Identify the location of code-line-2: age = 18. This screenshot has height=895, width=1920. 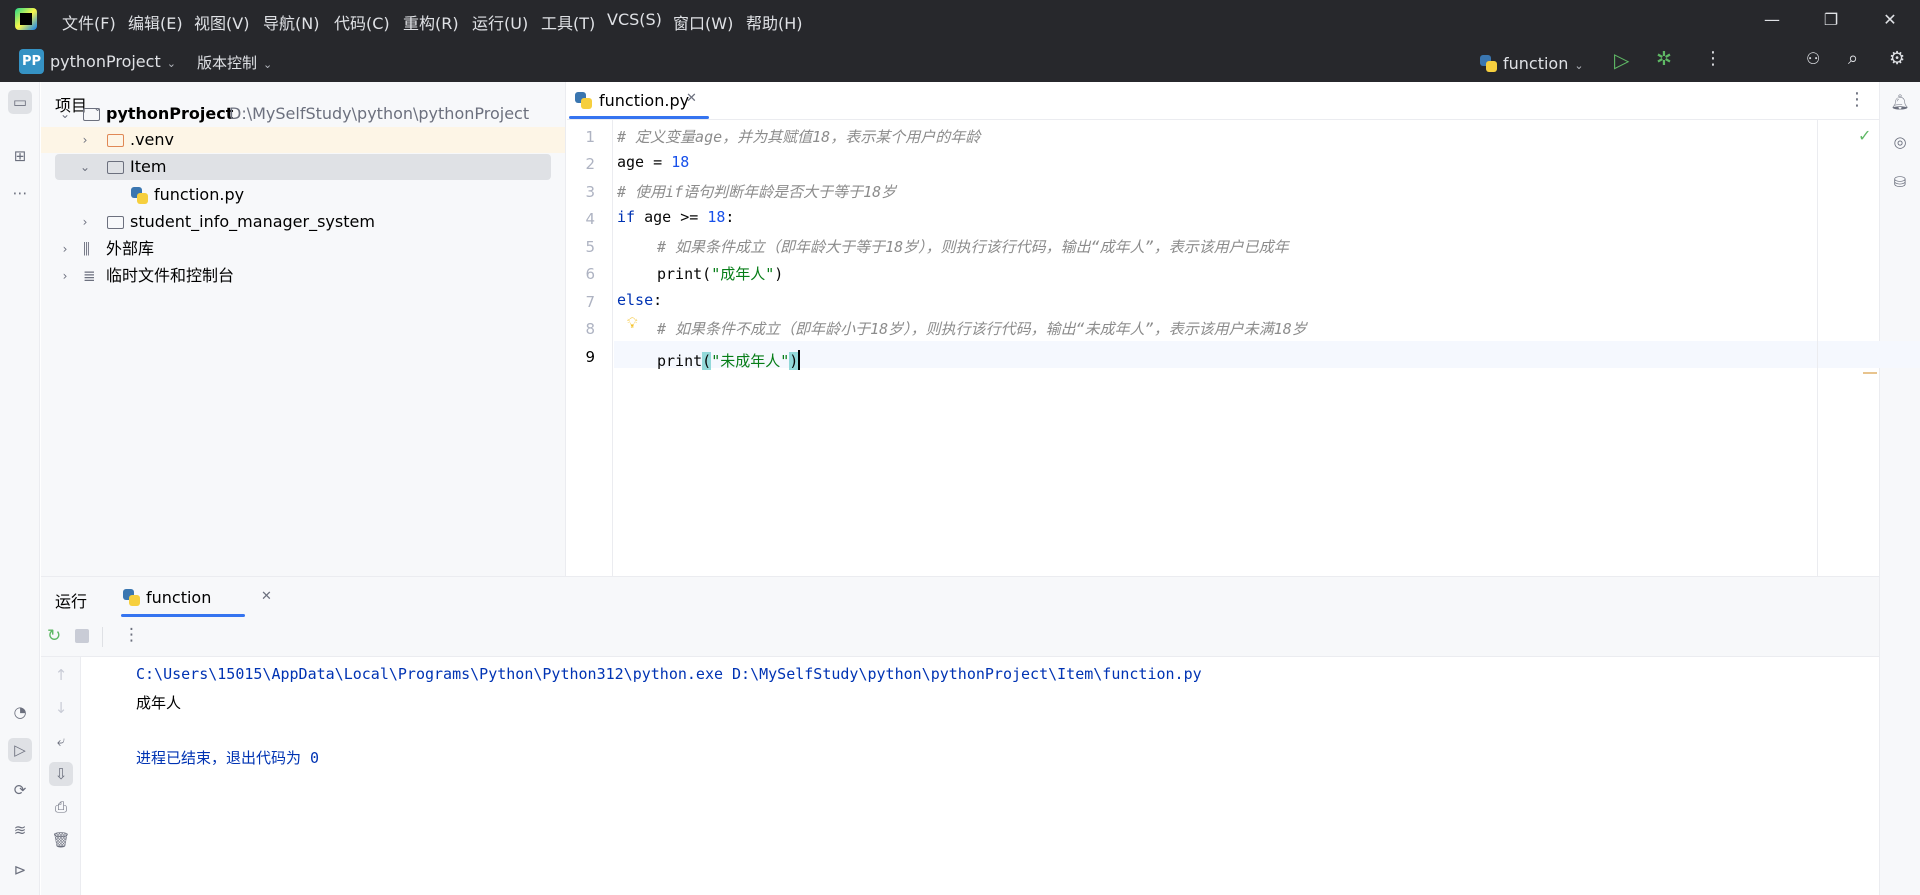
(653, 162).